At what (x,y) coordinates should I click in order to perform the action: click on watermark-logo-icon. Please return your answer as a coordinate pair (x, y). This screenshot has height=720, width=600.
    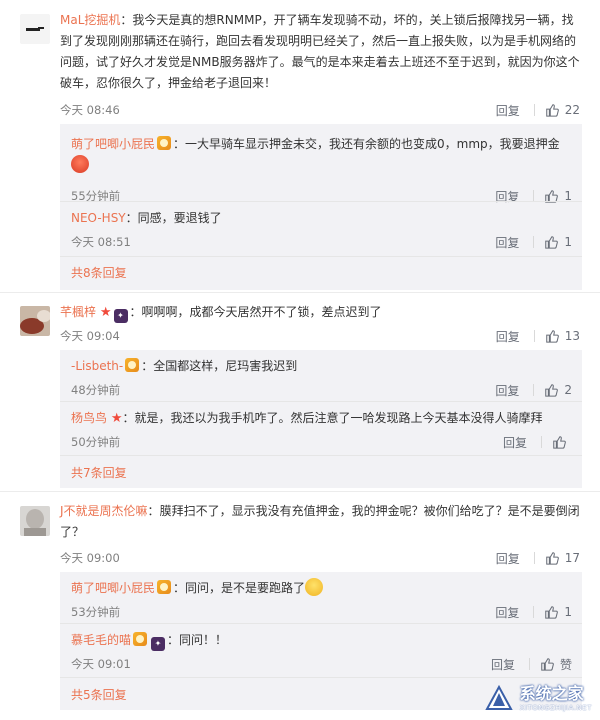
    Looking at the image, I should click on (499, 699).